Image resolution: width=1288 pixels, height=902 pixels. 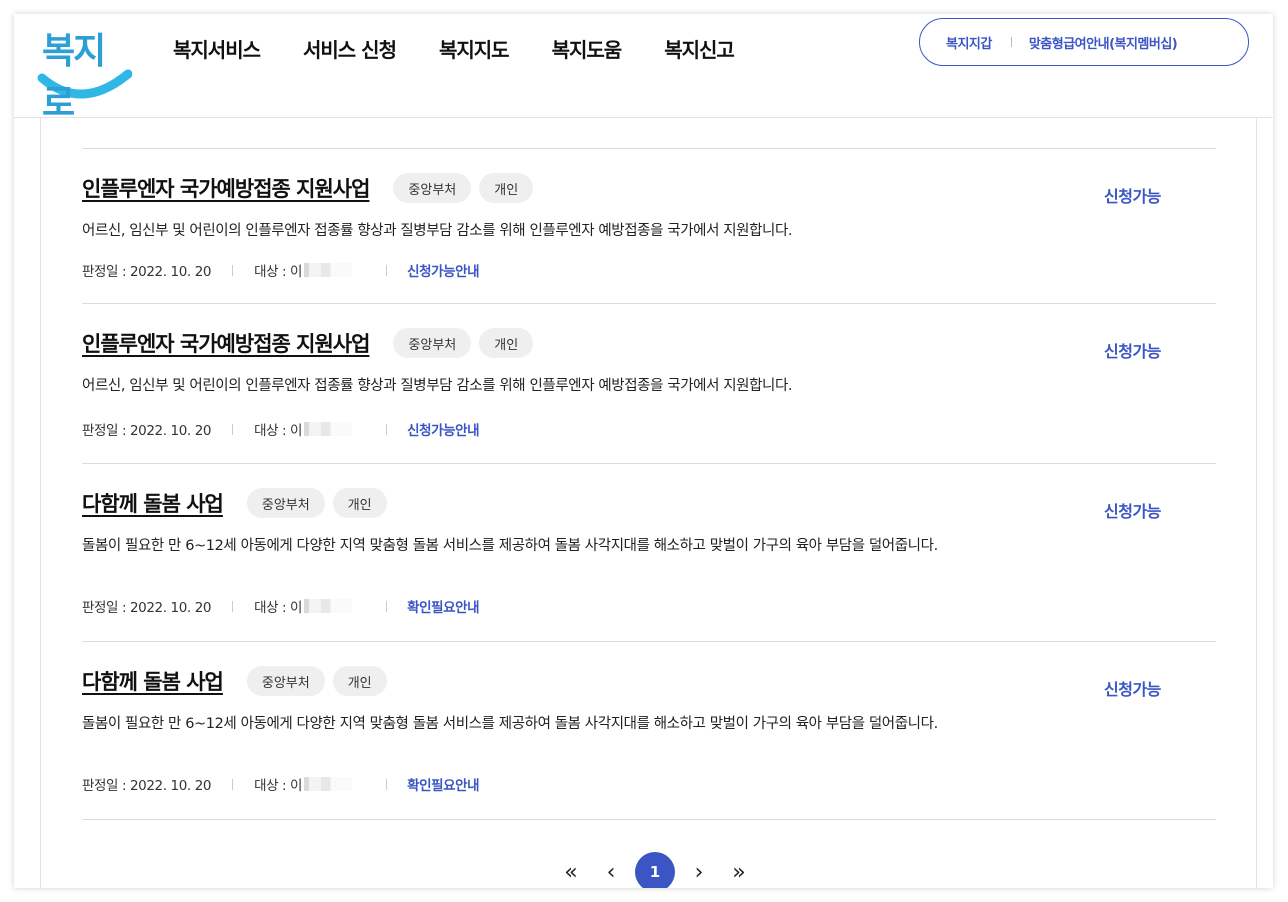 I want to click on first-page-icon: «, so click(x=571, y=870).